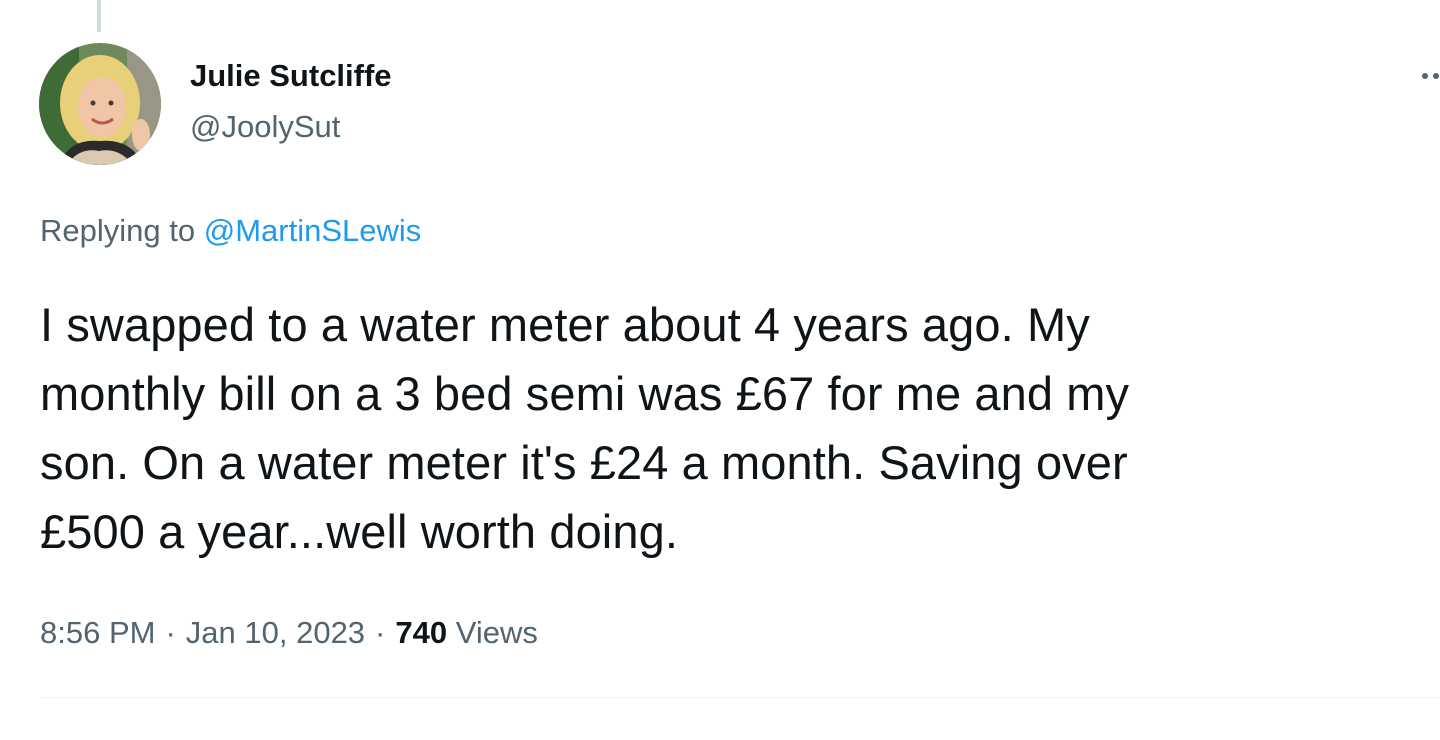 This screenshot has height=740, width=1440. I want to click on tweet-text-line: £500 a year...well worth doing., so click(359, 531).